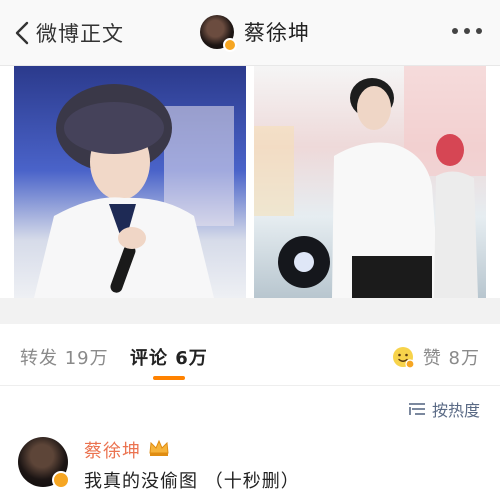  What do you see at coordinates (416, 409) in the screenshot?
I see `sort-icon` at bounding box center [416, 409].